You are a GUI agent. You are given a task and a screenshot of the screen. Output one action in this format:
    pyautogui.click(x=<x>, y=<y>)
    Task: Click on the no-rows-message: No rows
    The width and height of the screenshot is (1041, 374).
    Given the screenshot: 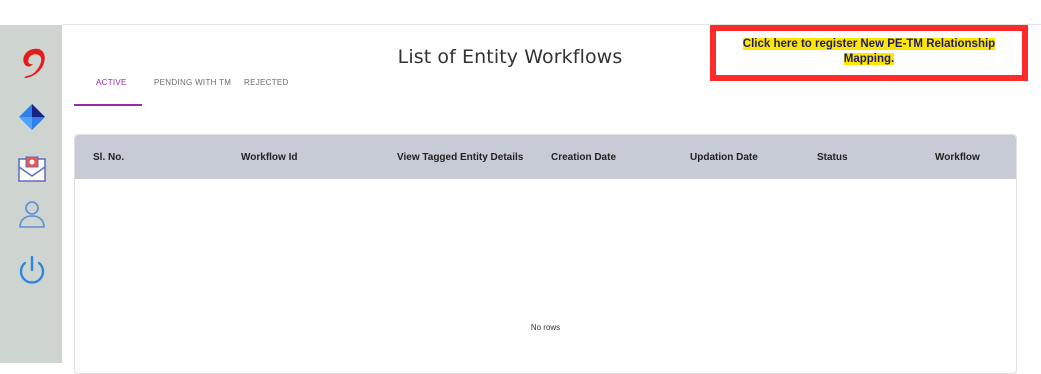 What is the action you would take?
    pyautogui.click(x=545, y=327)
    